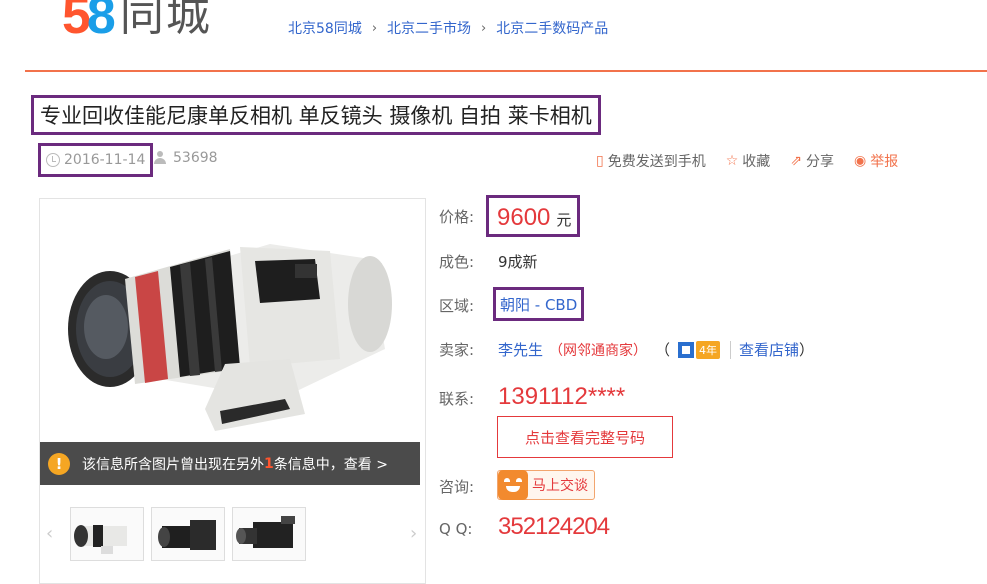 This screenshot has width=987, height=584. What do you see at coordinates (560, 486) in the screenshot?
I see `chat-now-label: 马上交谈` at bounding box center [560, 486].